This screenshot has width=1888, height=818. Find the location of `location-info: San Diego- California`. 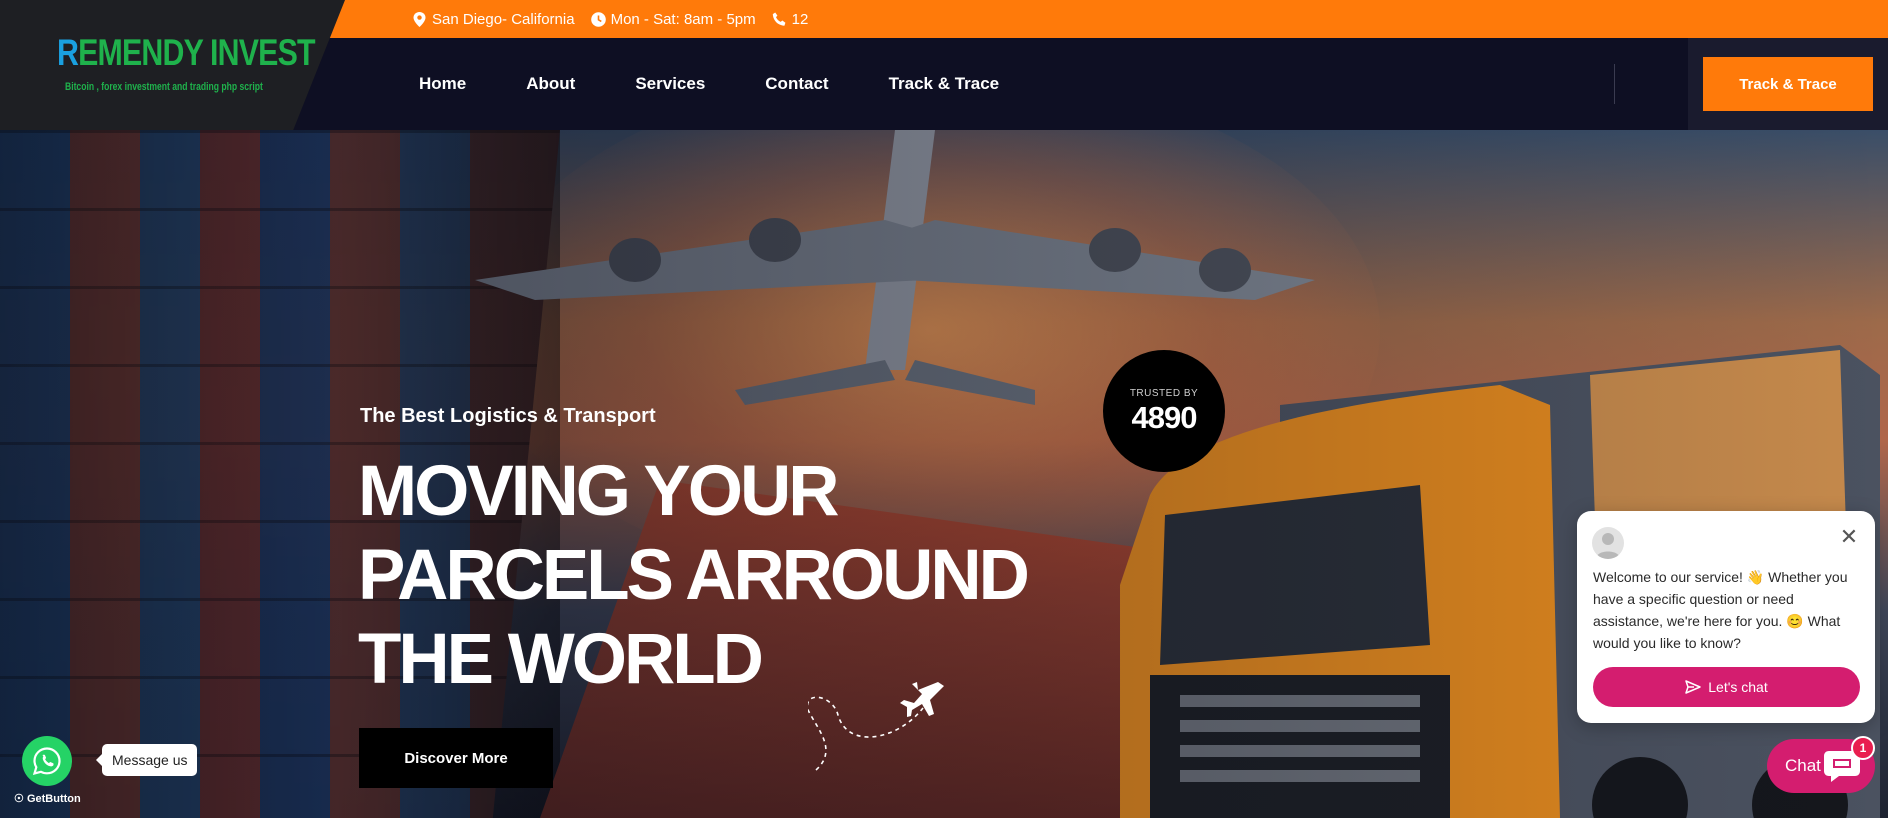

location-info: San Diego- California is located at coordinates (493, 19).